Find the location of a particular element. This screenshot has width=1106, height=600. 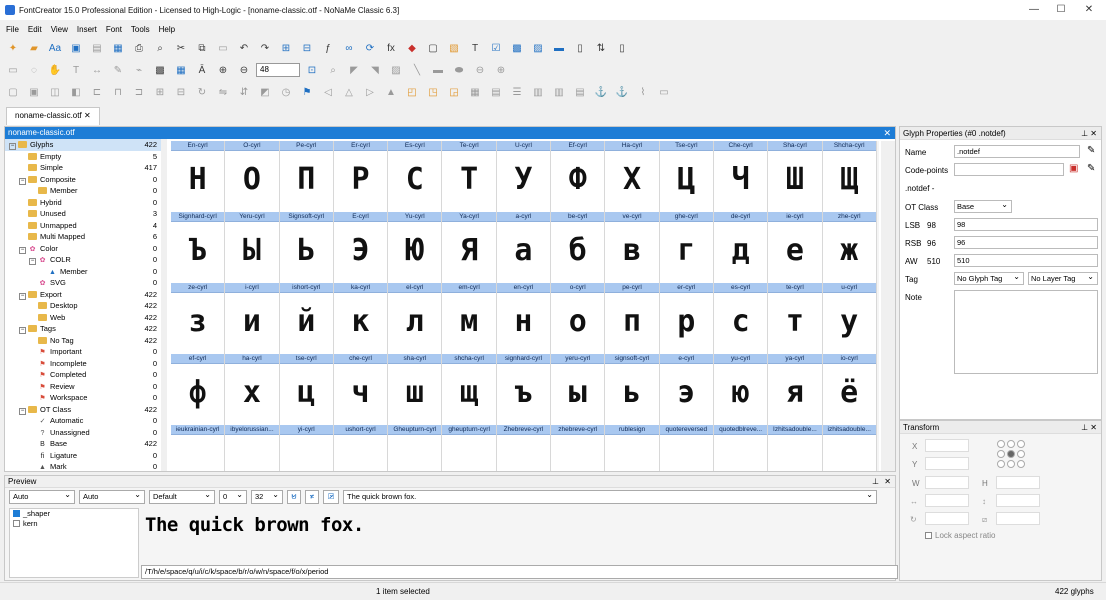

preview-icon: ▨ is located at coordinates (538, 48).